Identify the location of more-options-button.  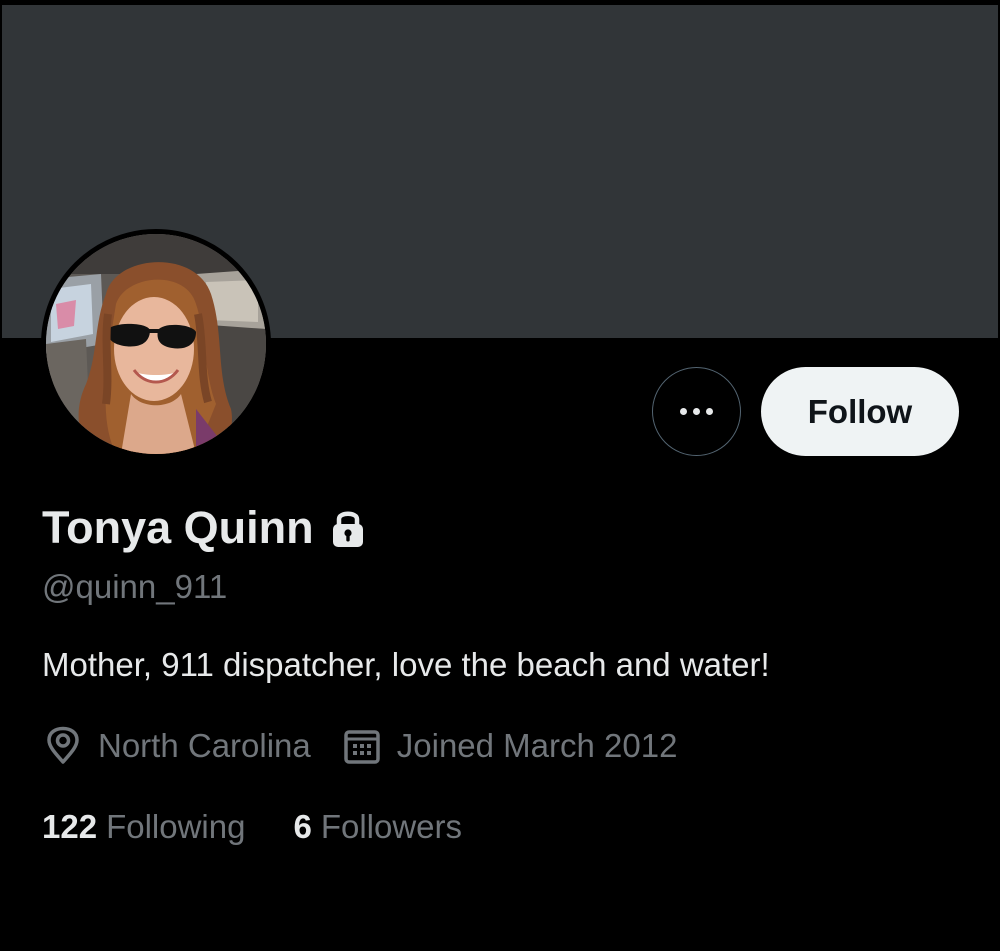
(696, 411).